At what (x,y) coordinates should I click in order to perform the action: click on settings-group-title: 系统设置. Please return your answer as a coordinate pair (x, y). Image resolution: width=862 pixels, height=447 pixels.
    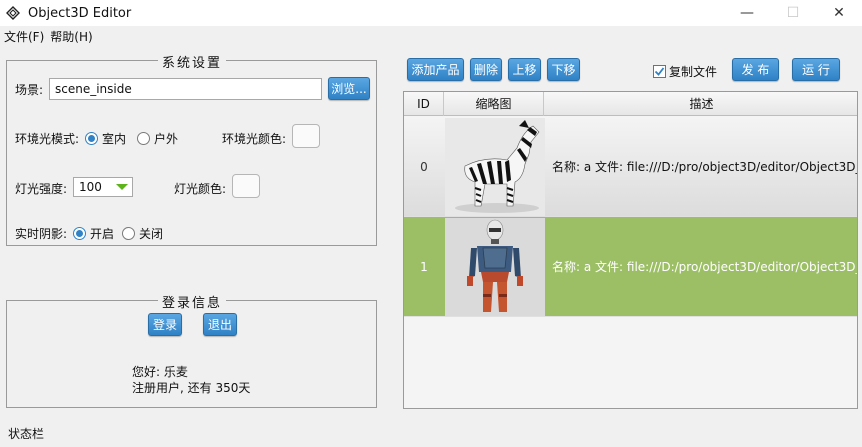
    Looking at the image, I should click on (192, 61).